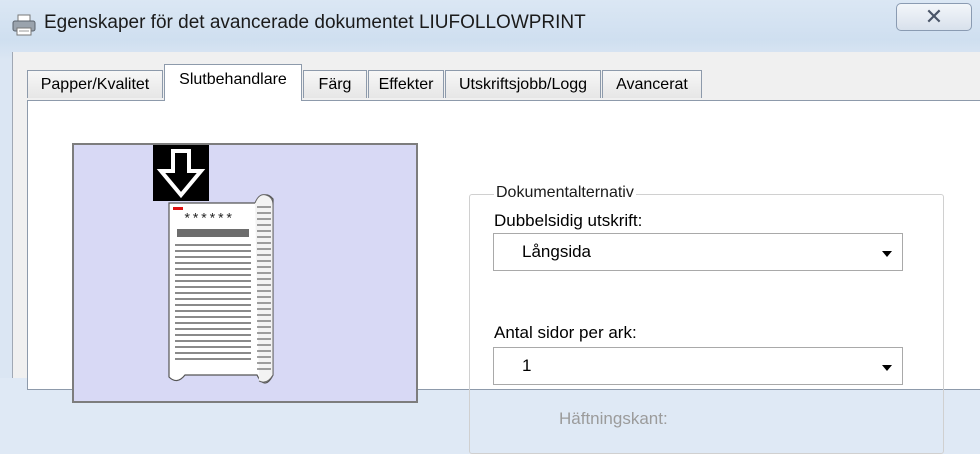 The width and height of the screenshot is (980, 454). I want to click on document-options-legend: Dokumentalternativ, so click(565, 193).